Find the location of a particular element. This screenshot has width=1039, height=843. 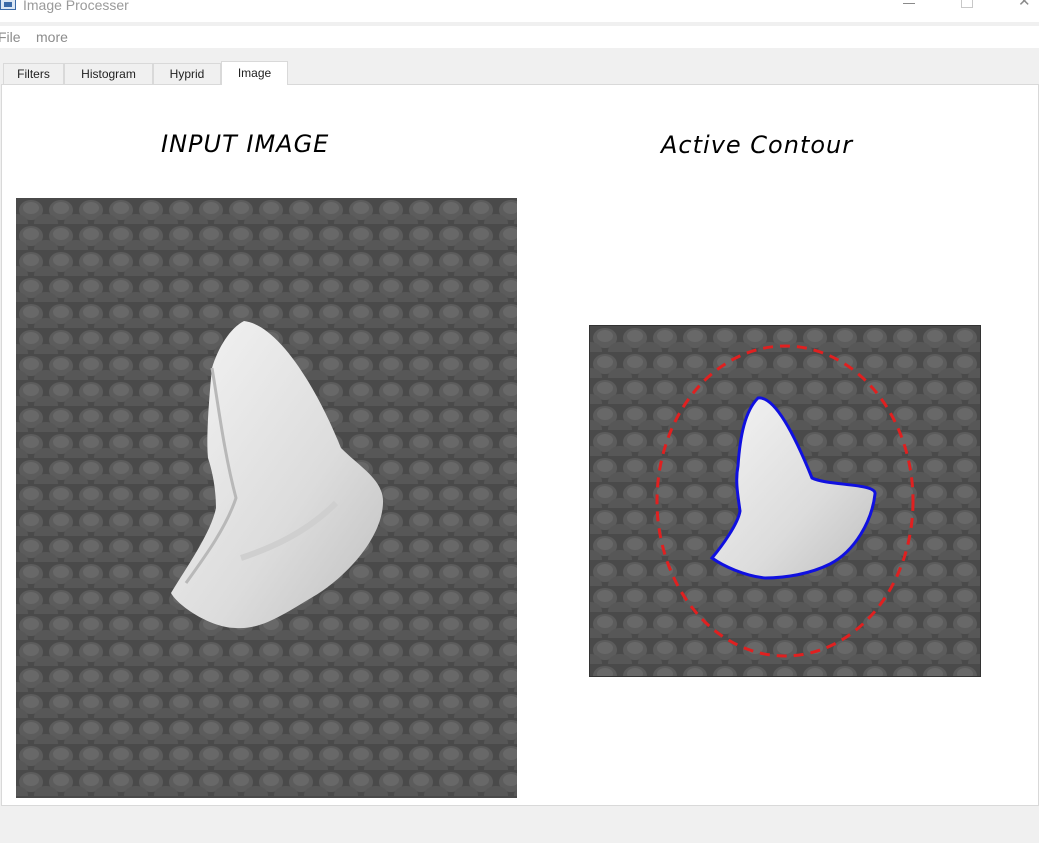

menu-file: File is located at coordinates (10, 37).